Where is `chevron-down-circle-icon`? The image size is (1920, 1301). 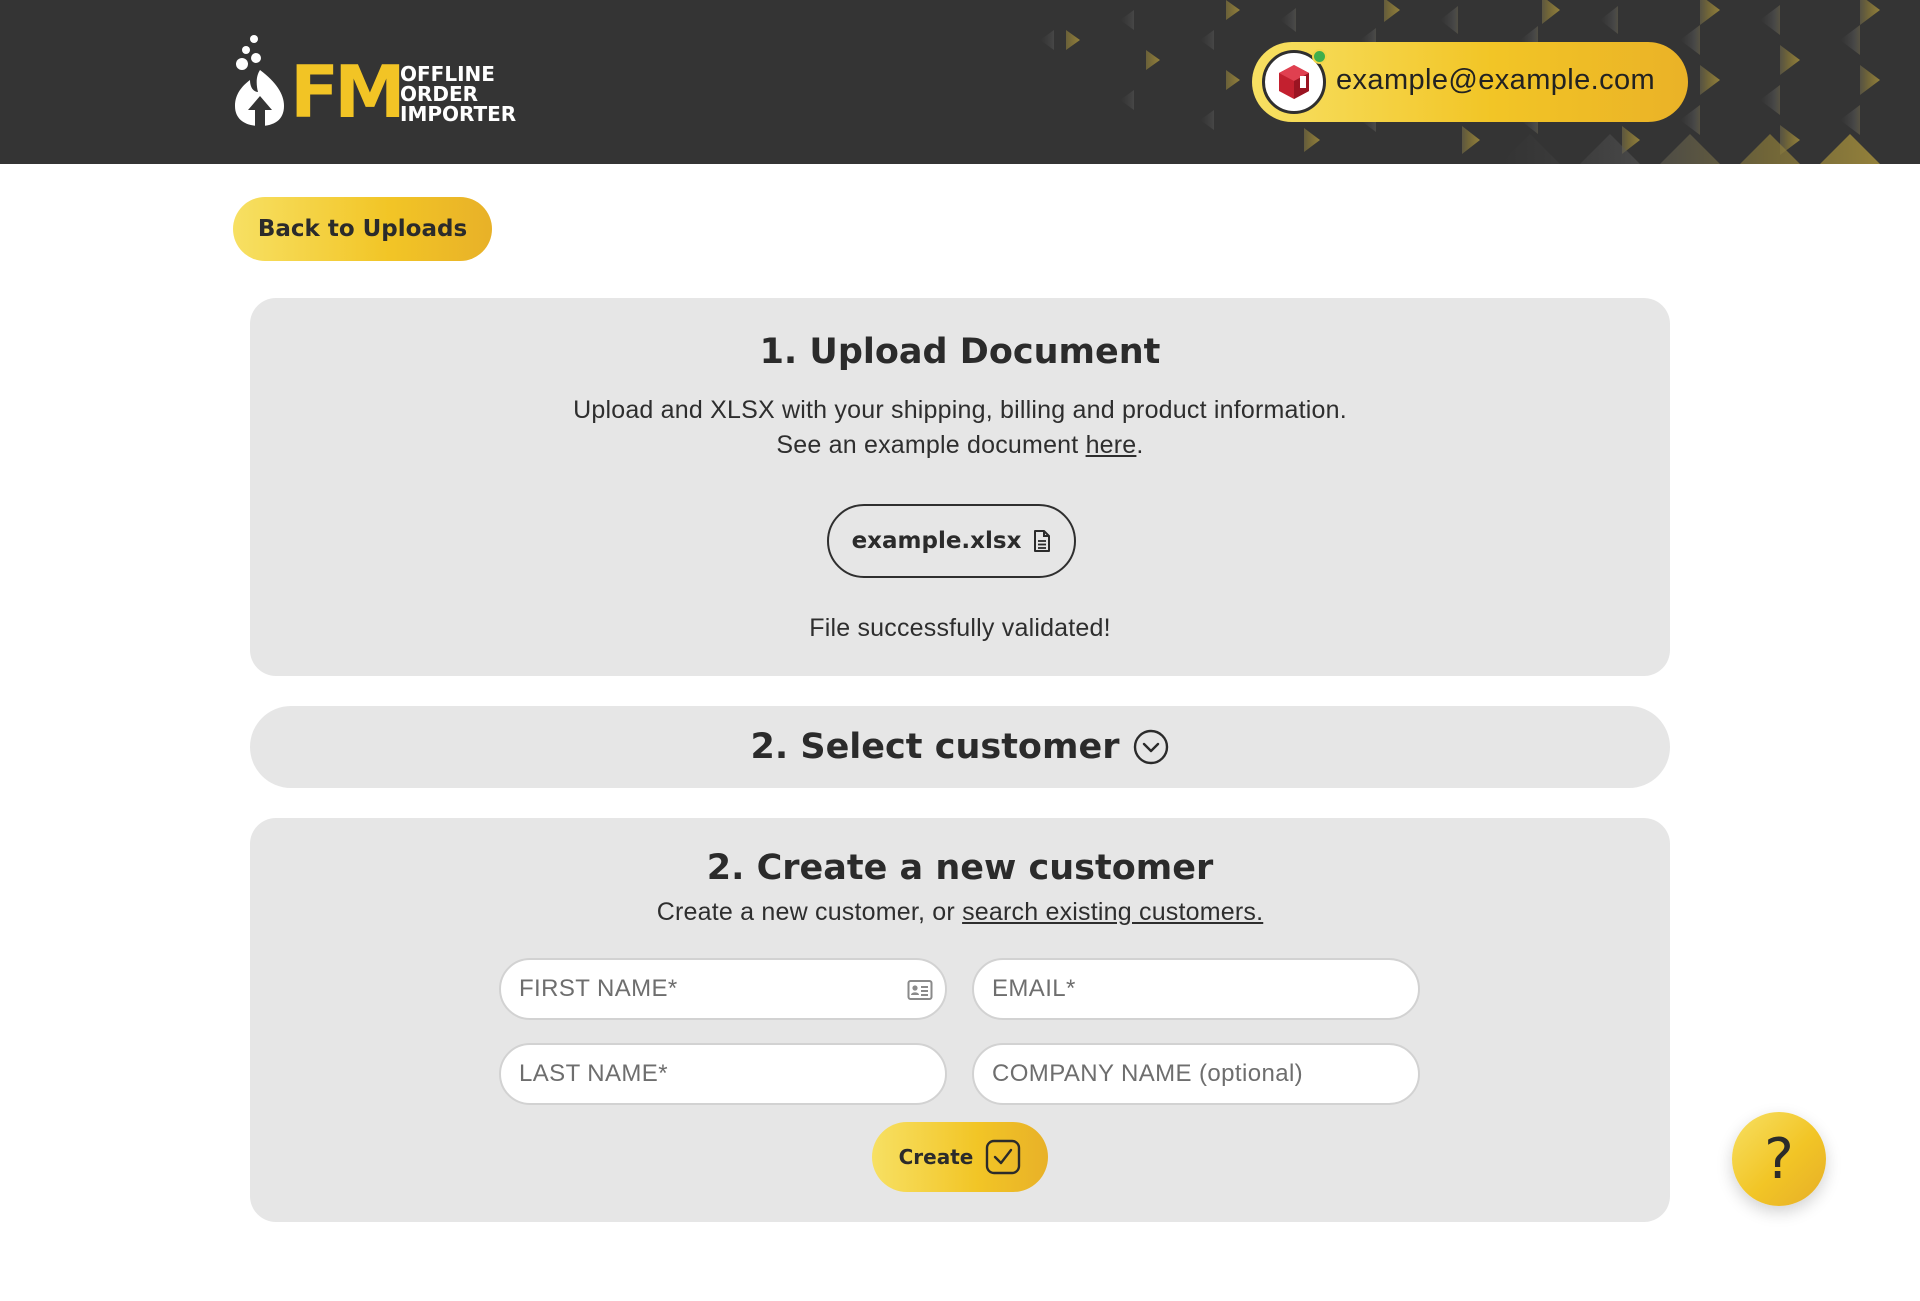
chevron-down-circle-icon is located at coordinates (1151, 747).